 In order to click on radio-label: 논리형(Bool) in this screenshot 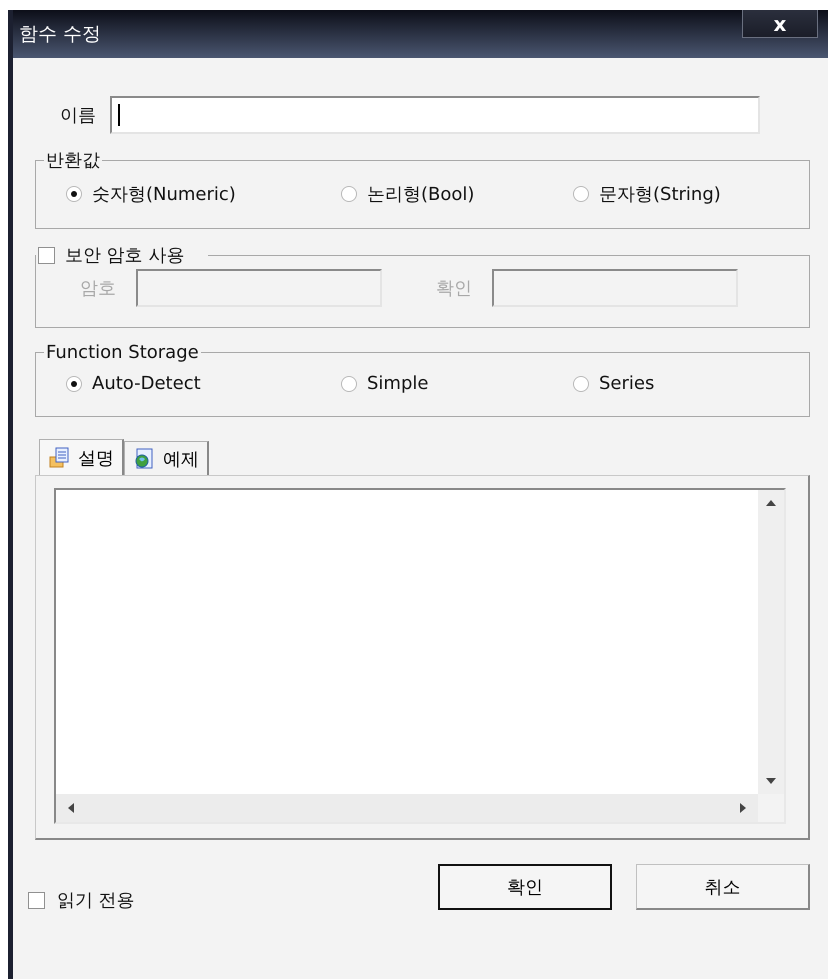, I will do `click(420, 194)`.